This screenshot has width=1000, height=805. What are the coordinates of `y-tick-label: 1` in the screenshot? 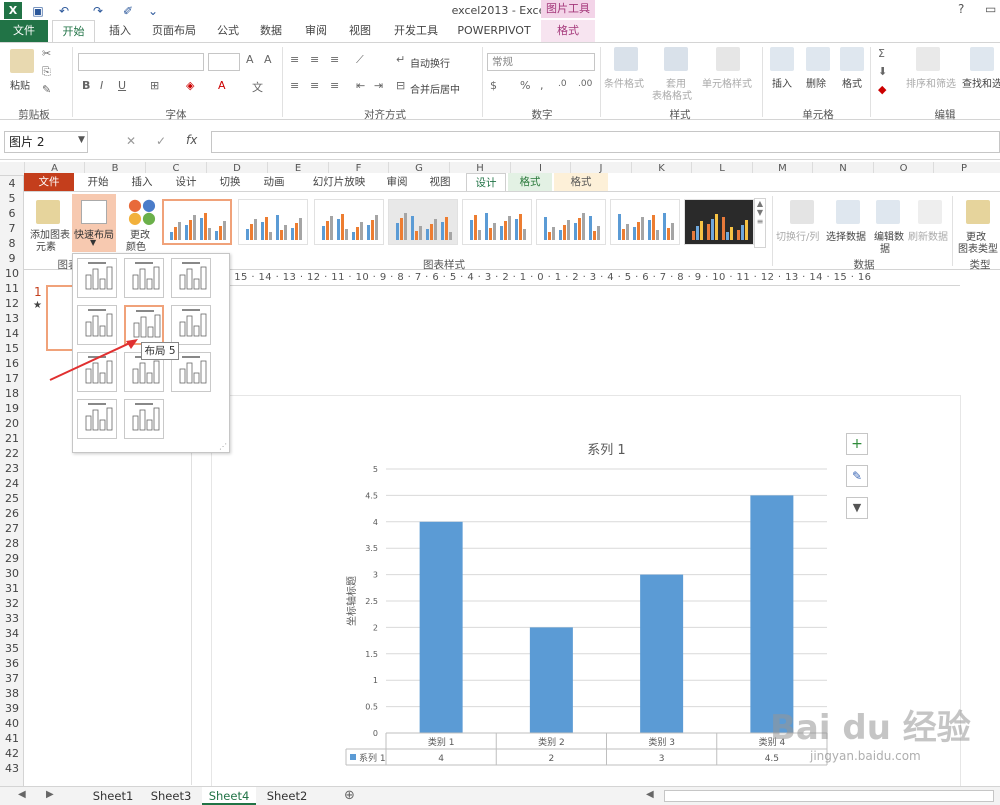 It's located at (375, 680).